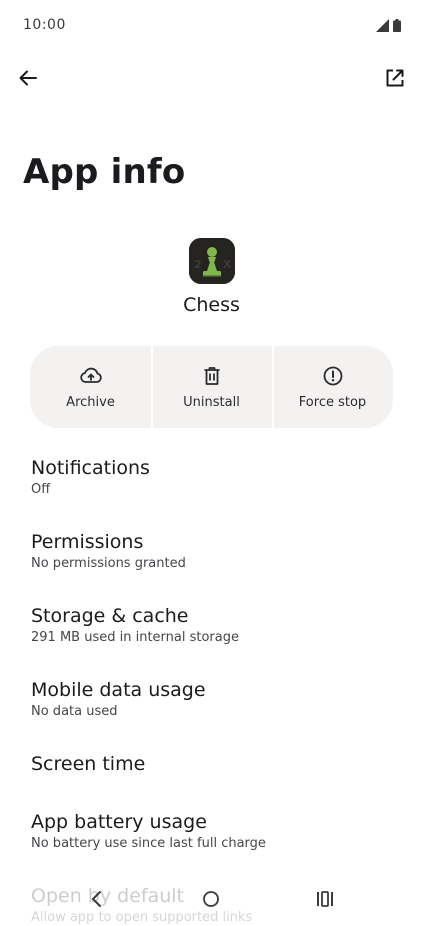  Describe the element at coordinates (211, 476) in the screenshot. I see `setting-notifications: Notifications Off` at that location.